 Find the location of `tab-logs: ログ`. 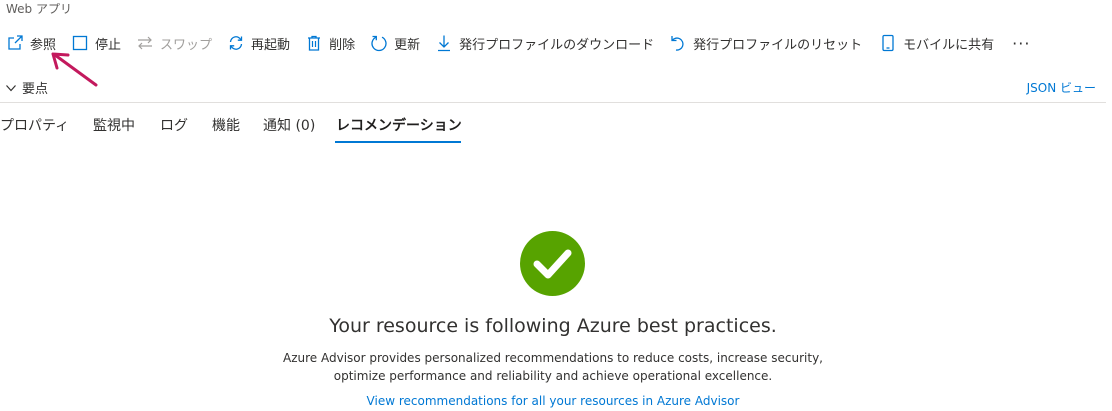

tab-logs: ログ is located at coordinates (174, 125).